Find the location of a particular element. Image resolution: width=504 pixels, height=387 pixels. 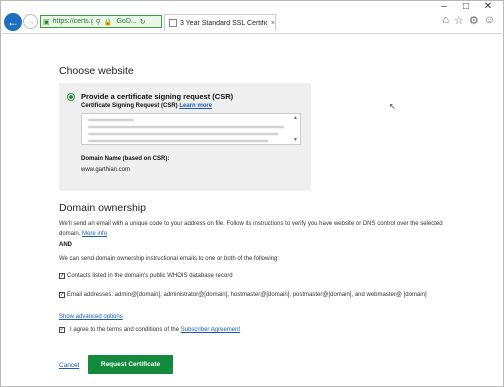

smiley-icon: ☺ is located at coordinates (489, 20).